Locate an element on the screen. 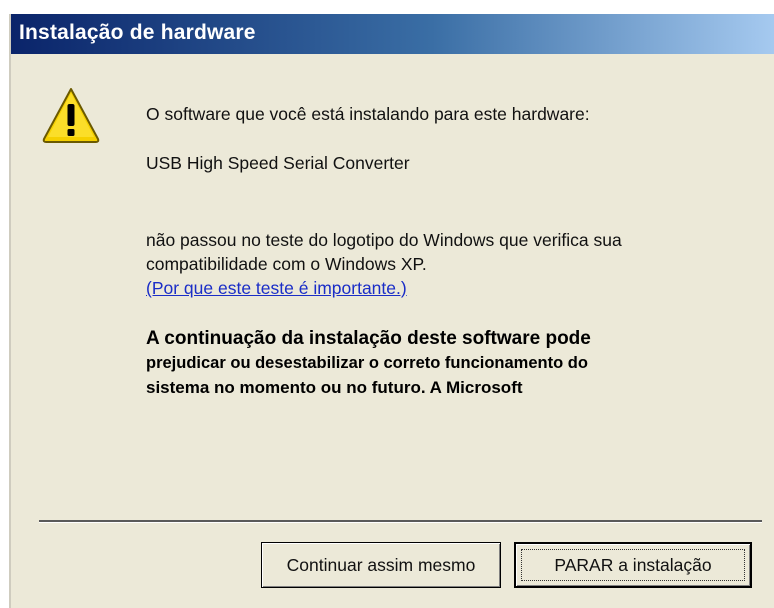 The image size is (774, 608). stop-installation-button: PARAR a instalação is located at coordinates (633, 565).